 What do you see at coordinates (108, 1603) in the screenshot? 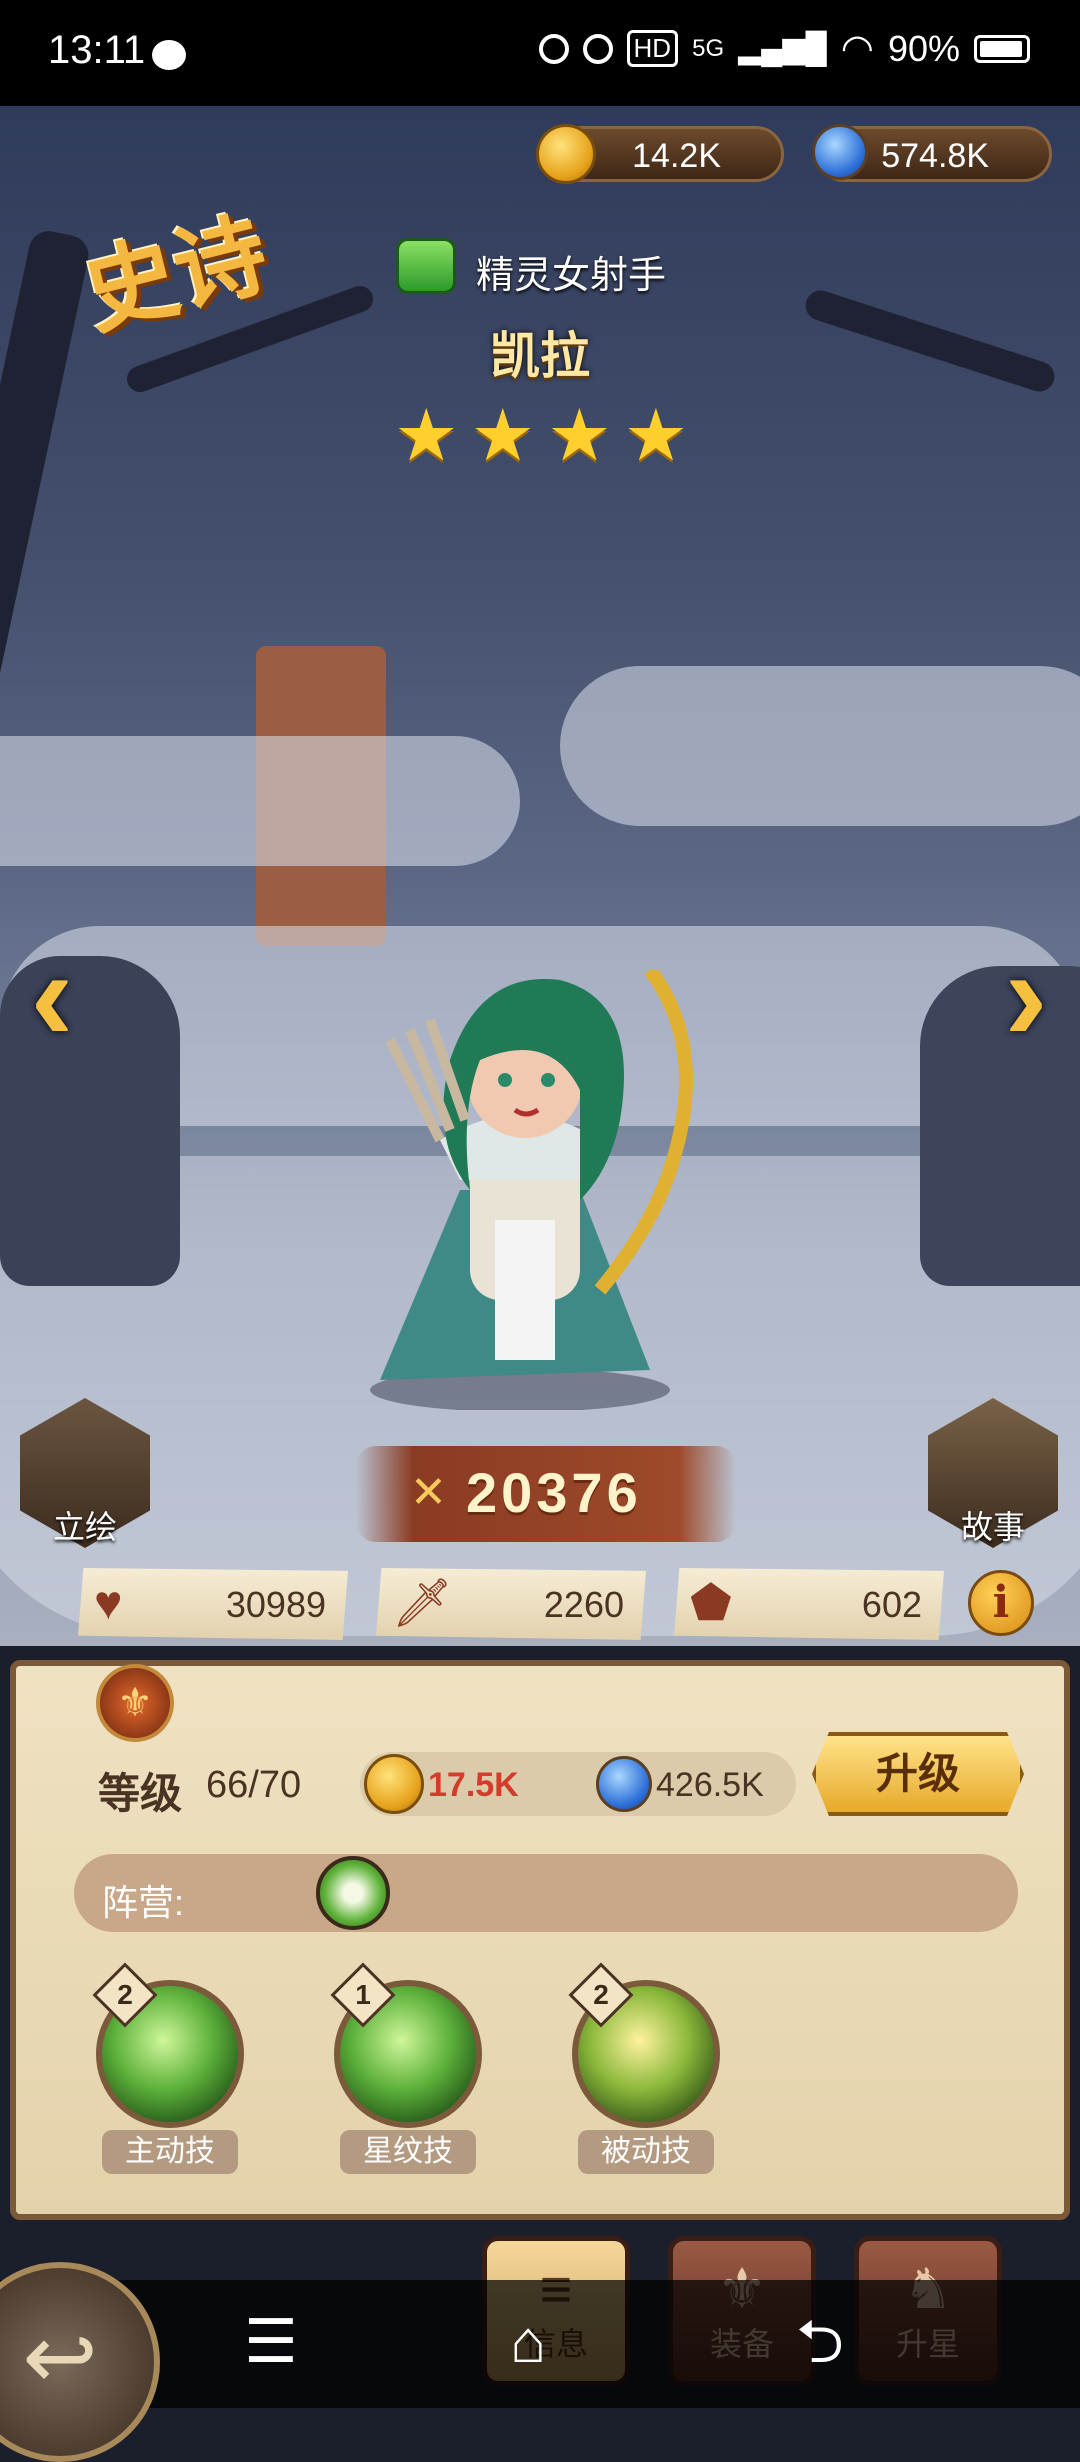
I see `heart-icon: ♥` at bounding box center [108, 1603].